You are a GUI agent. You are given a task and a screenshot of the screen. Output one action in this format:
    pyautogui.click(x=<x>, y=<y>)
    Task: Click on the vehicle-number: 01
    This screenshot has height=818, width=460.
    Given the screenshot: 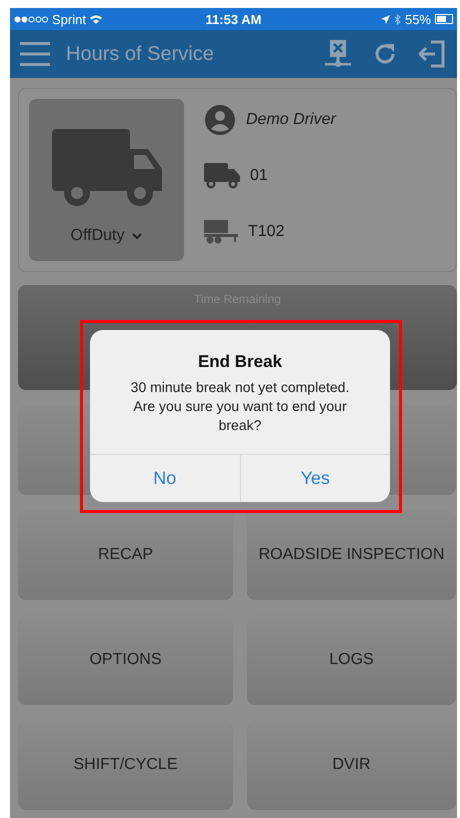 What is the action you would take?
    pyautogui.click(x=259, y=176)
    